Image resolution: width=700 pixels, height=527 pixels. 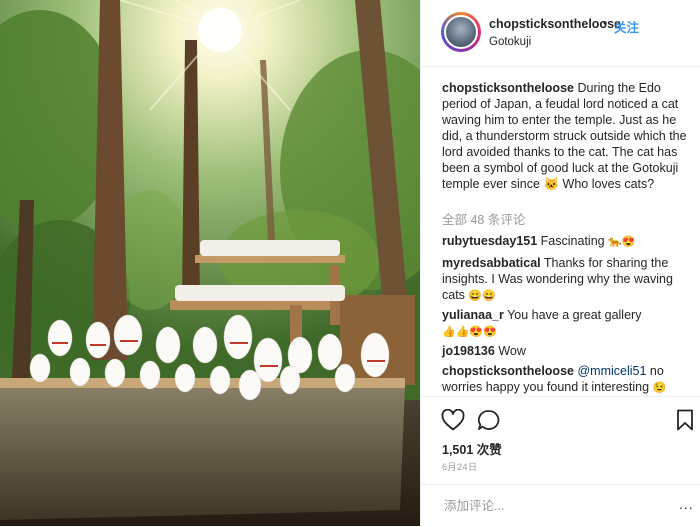 I want to click on heart-icon, so click(x=453, y=422).